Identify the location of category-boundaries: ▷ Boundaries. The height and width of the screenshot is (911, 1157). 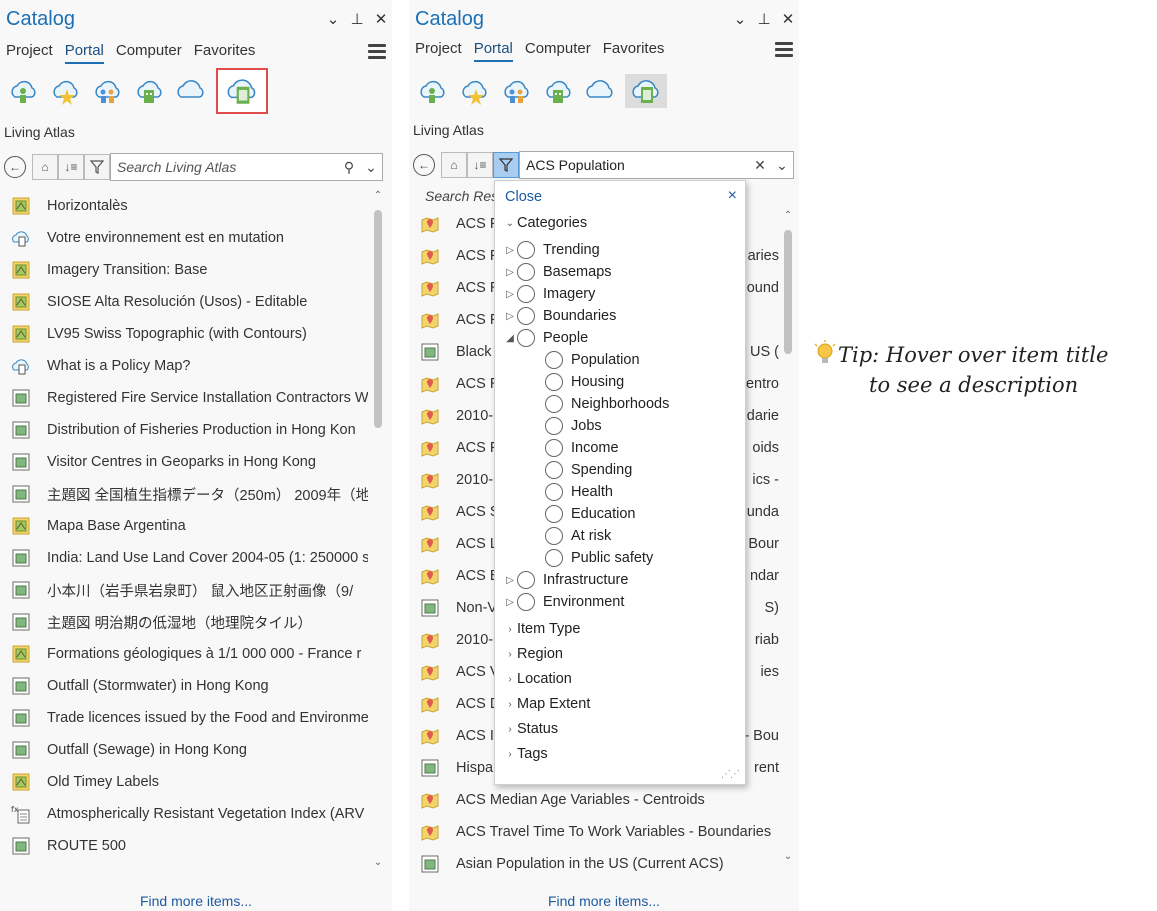
(559, 316).